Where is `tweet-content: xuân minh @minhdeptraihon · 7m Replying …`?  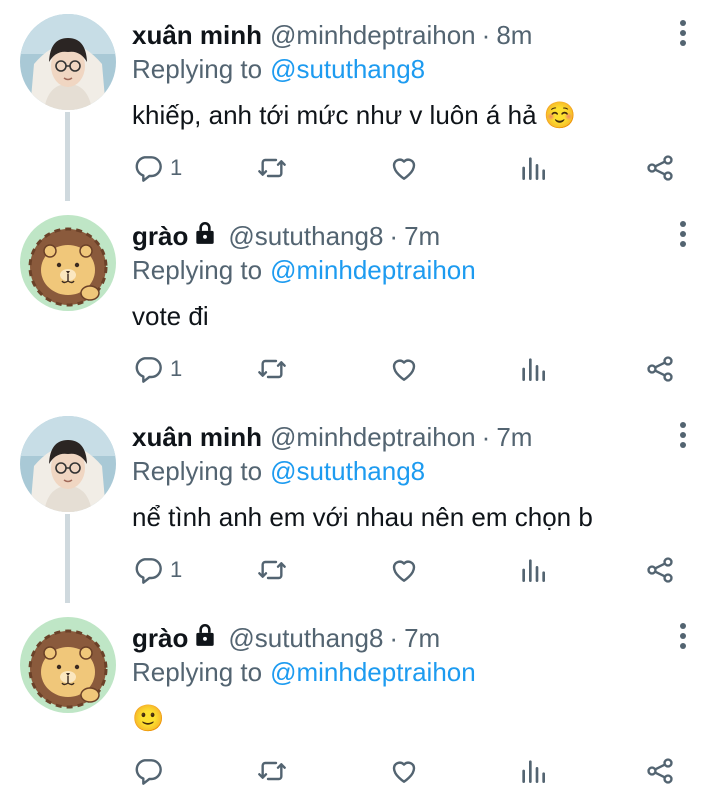
tweet-content: xuân minh @minhdeptraihon · 7m Replying … is located at coordinates (406, 477).